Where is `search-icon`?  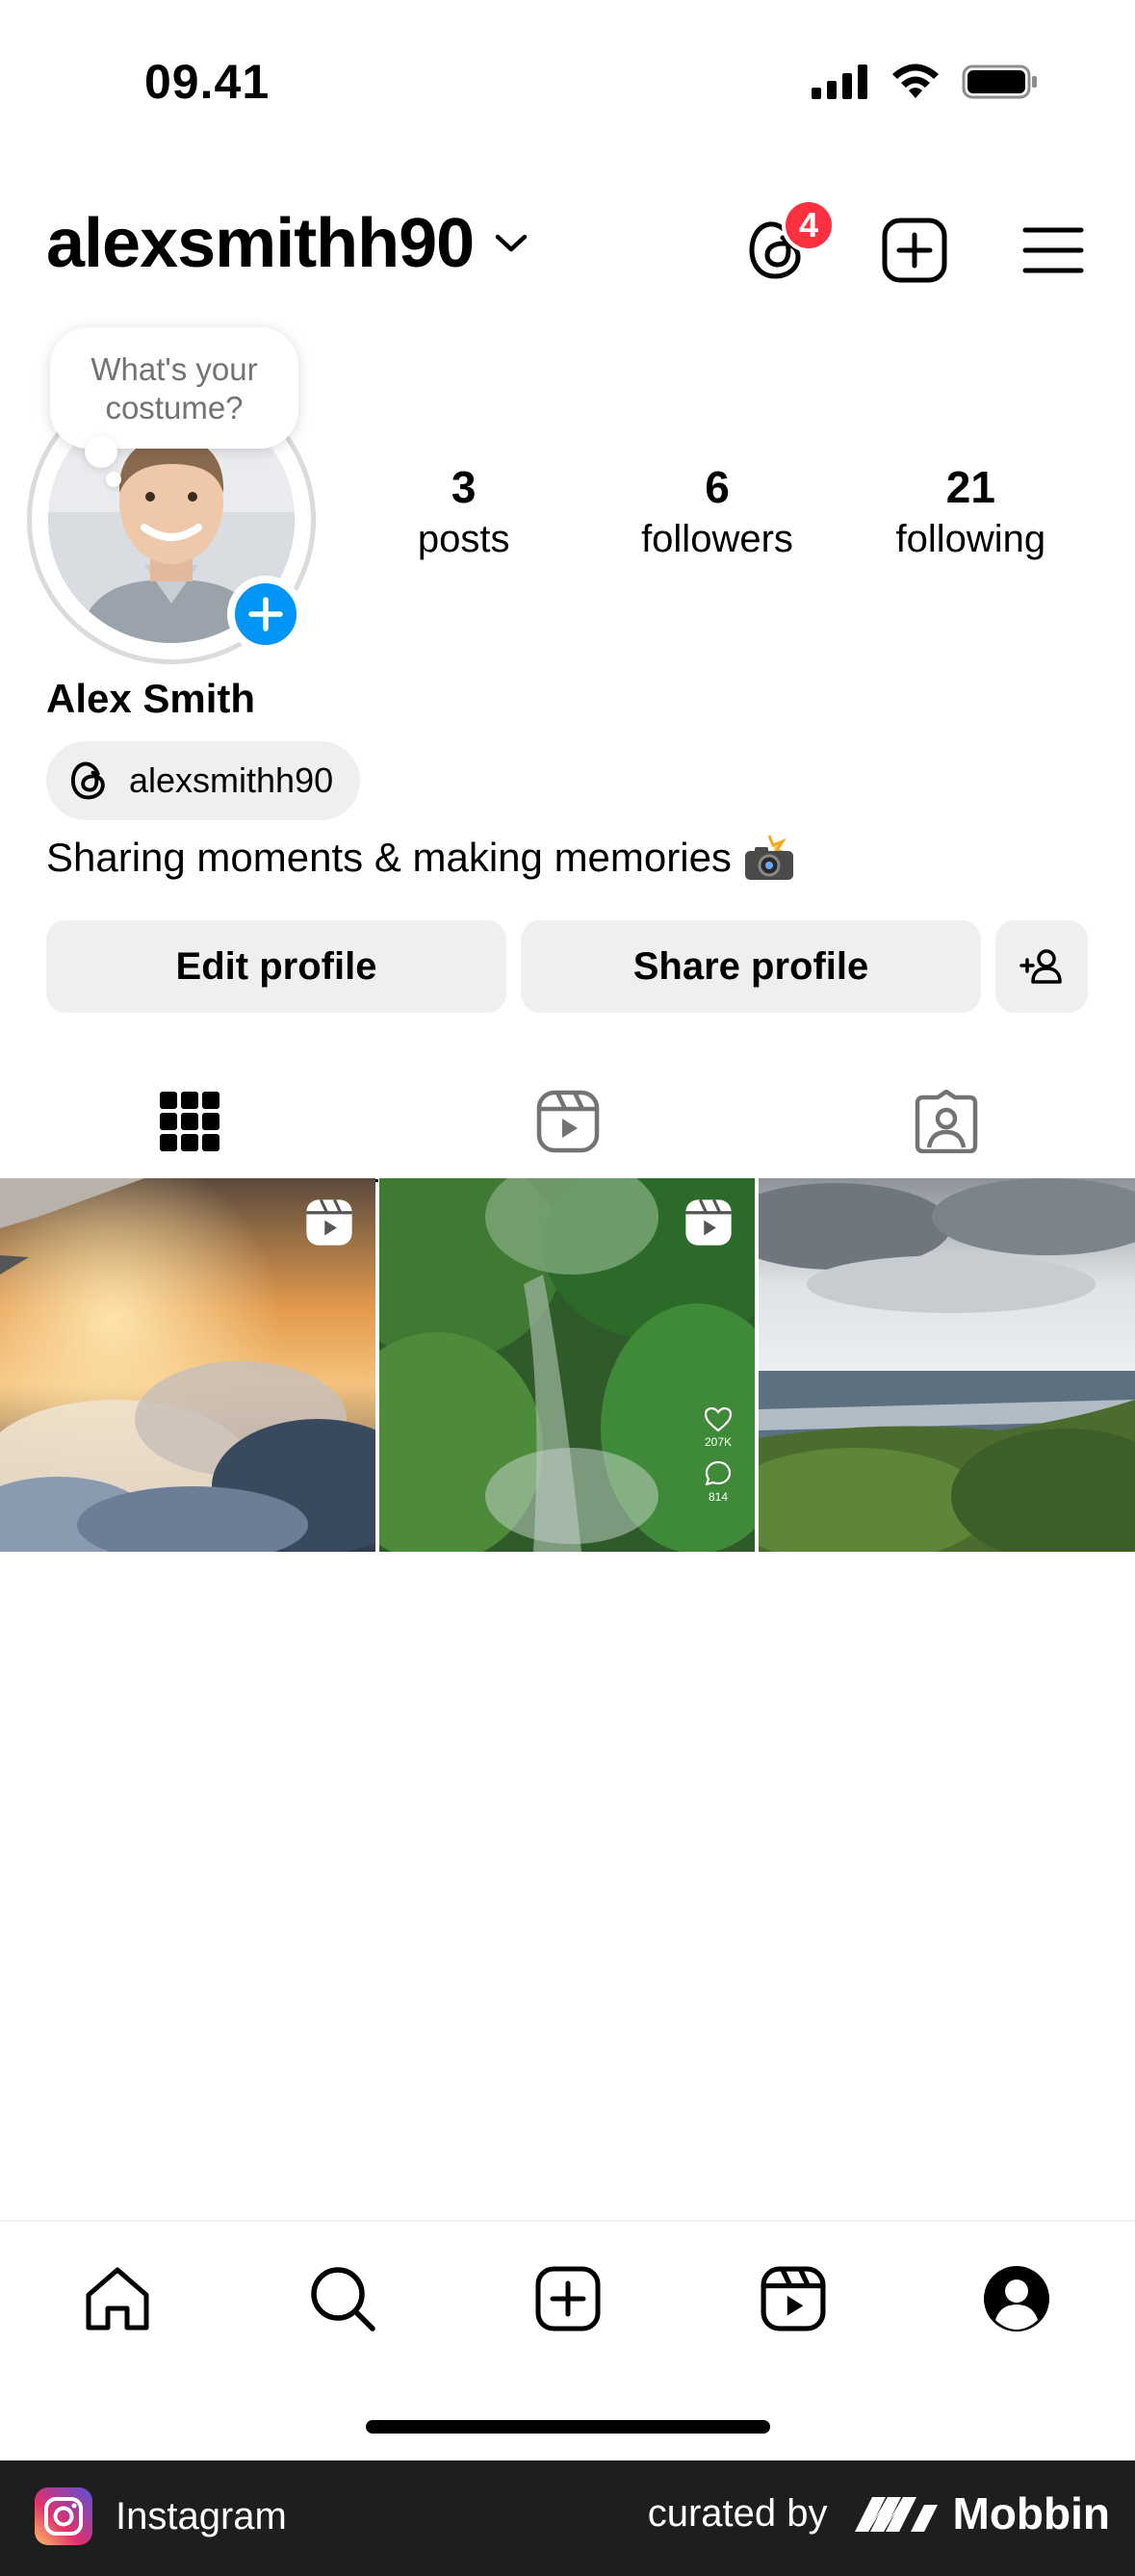
search-icon is located at coordinates (343, 2299).